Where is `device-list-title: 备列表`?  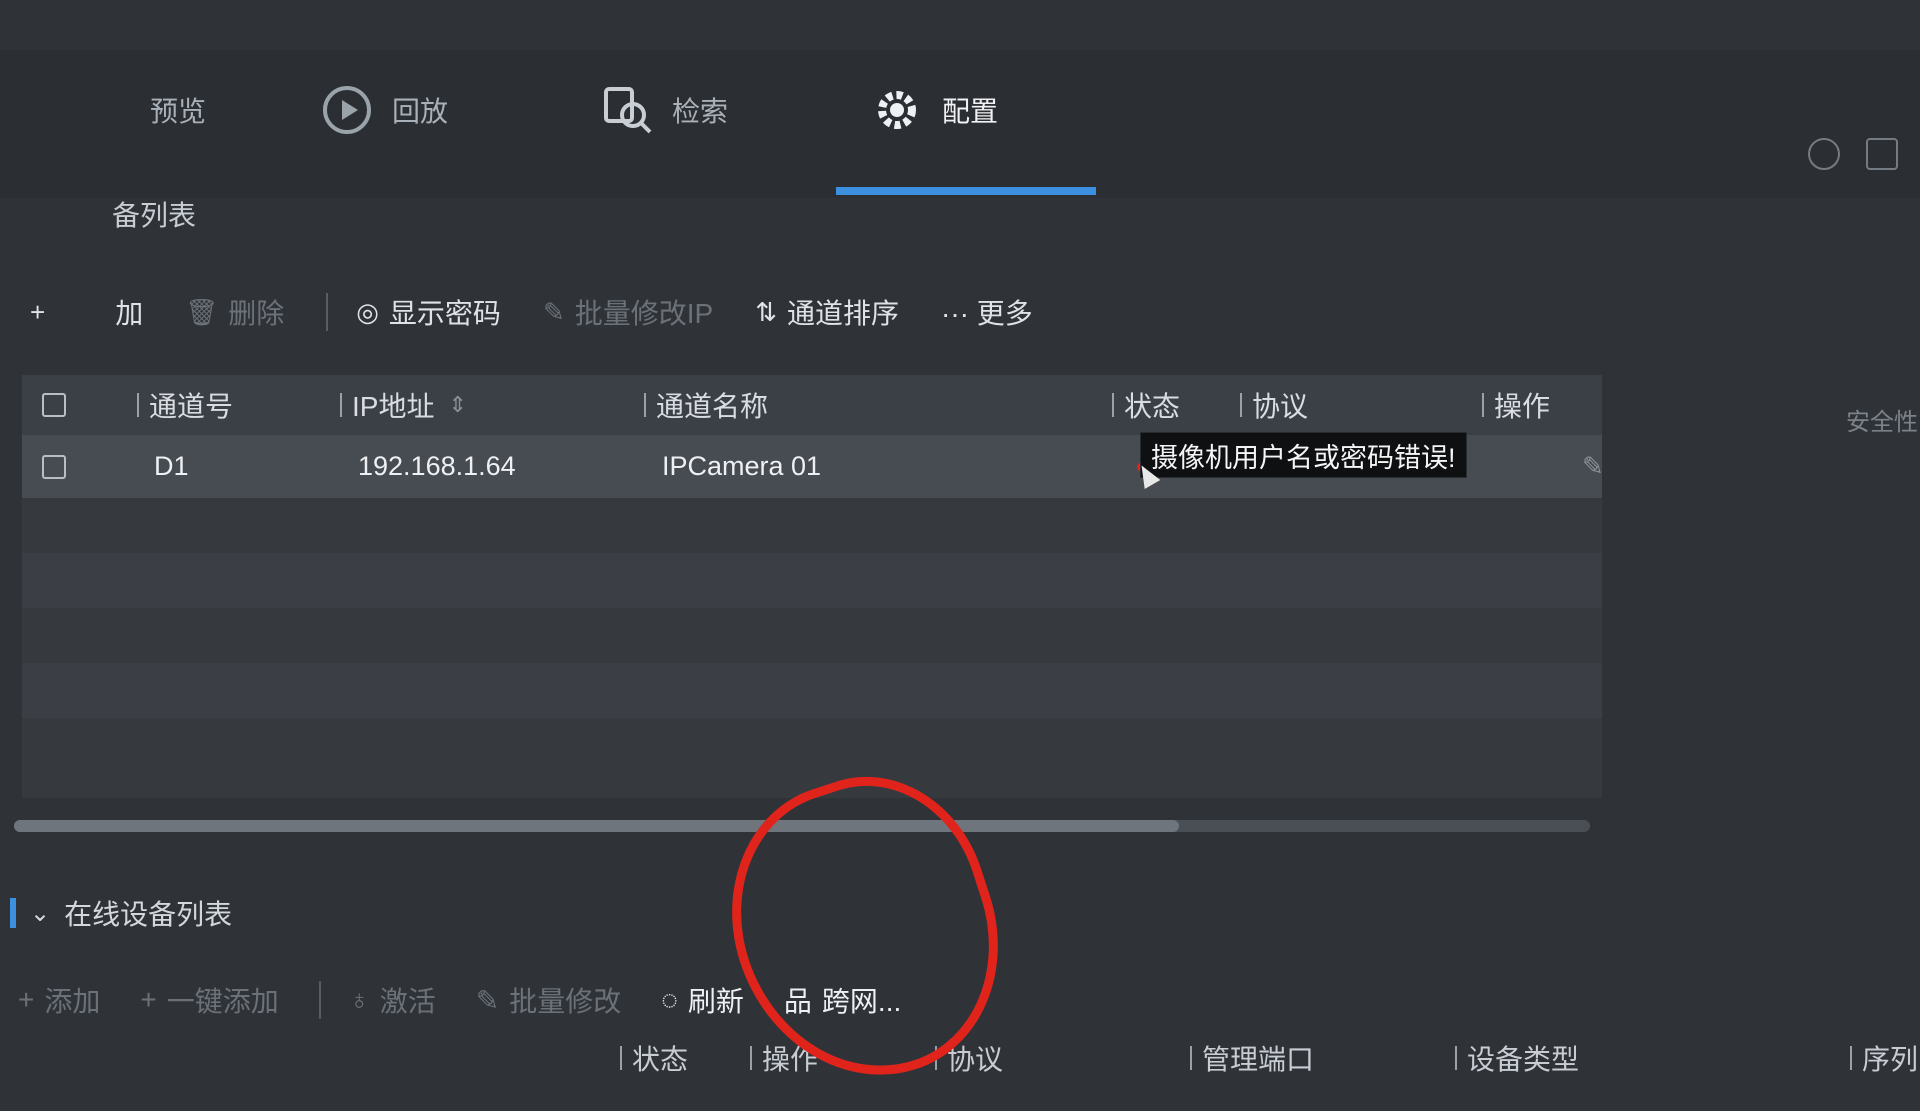 device-list-title: 备列表 is located at coordinates (154, 215).